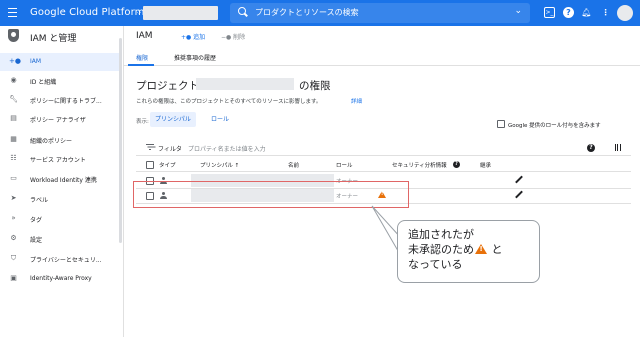 The image size is (640, 337). Describe the element at coordinates (36, 220) in the screenshot. I see `sidebar-item-label: タグ` at that location.